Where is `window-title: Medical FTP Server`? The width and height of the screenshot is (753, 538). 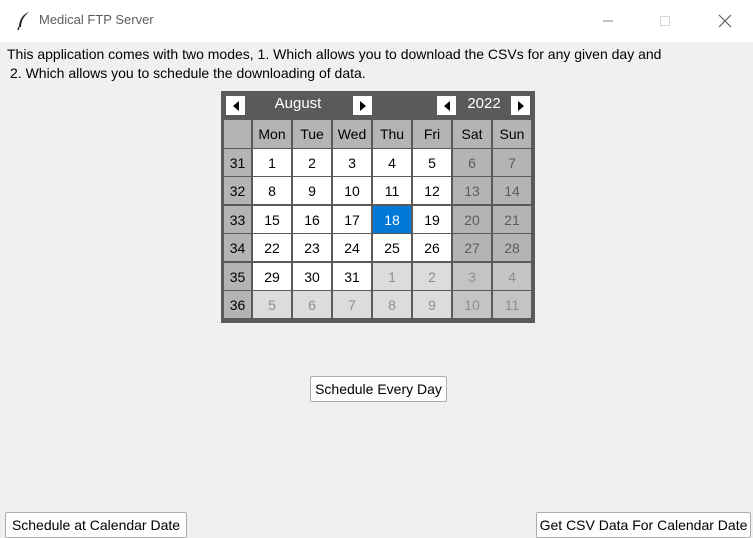
window-title: Medical FTP Server is located at coordinates (96, 19).